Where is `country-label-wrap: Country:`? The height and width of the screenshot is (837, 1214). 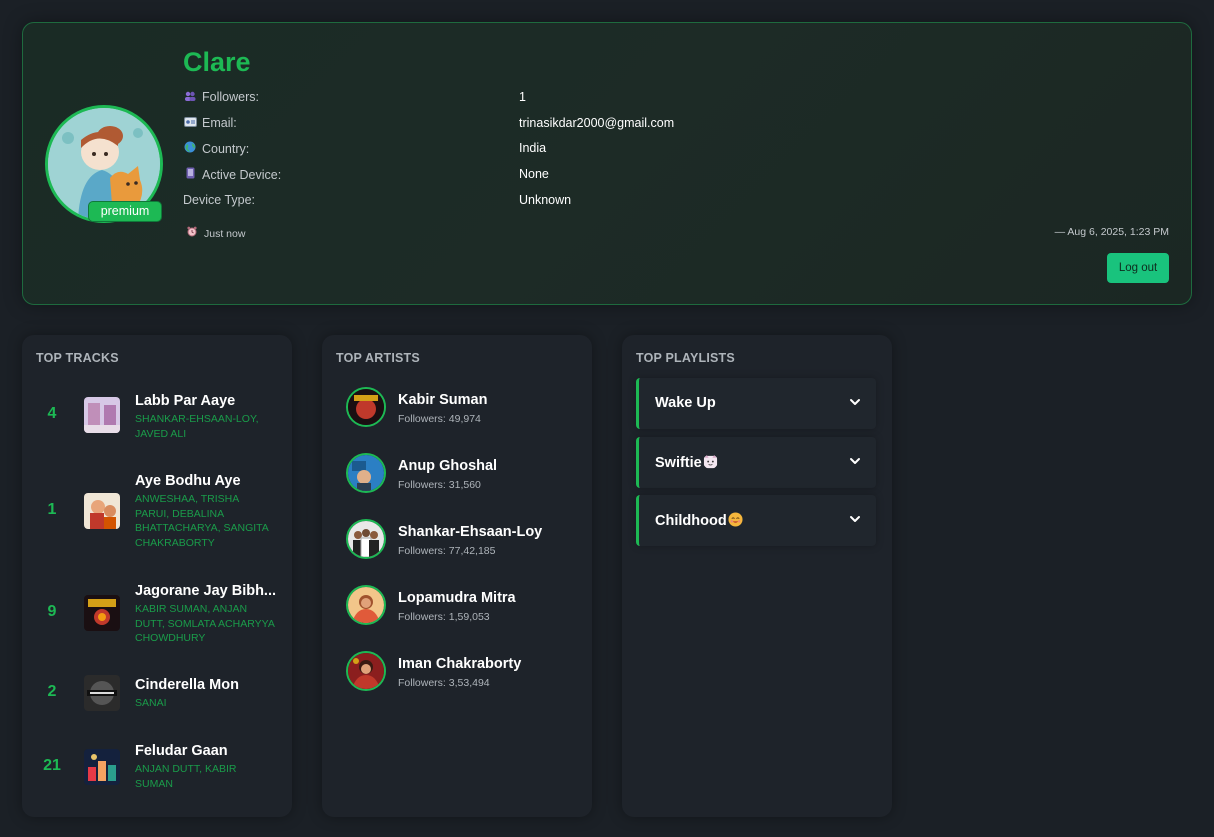 country-label-wrap: Country: is located at coordinates (216, 148).